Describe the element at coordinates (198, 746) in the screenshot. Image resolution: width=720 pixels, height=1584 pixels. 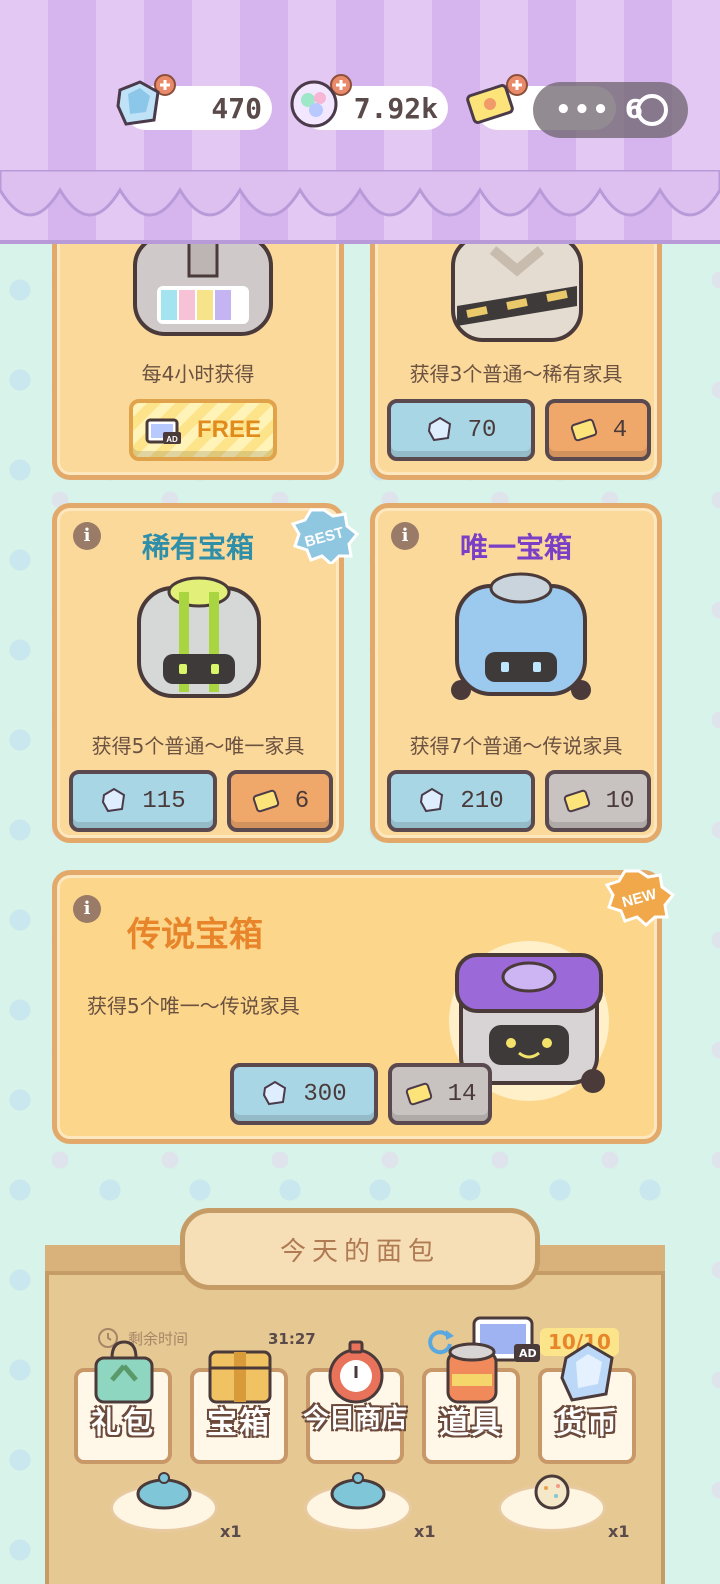
I see `card-description: 获得5个普通～唯一家具` at that location.